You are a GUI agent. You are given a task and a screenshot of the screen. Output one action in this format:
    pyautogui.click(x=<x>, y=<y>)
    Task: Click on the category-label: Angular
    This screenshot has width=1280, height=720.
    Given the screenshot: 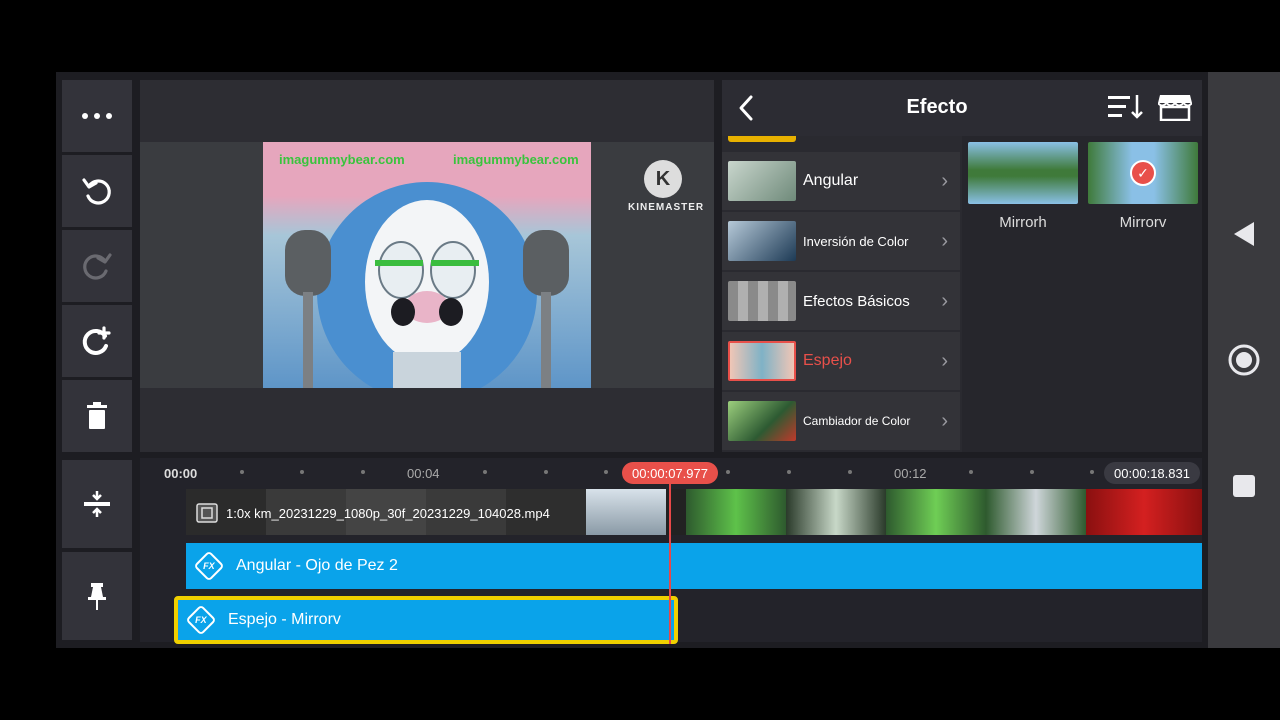 What is the action you would take?
    pyautogui.click(x=831, y=180)
    